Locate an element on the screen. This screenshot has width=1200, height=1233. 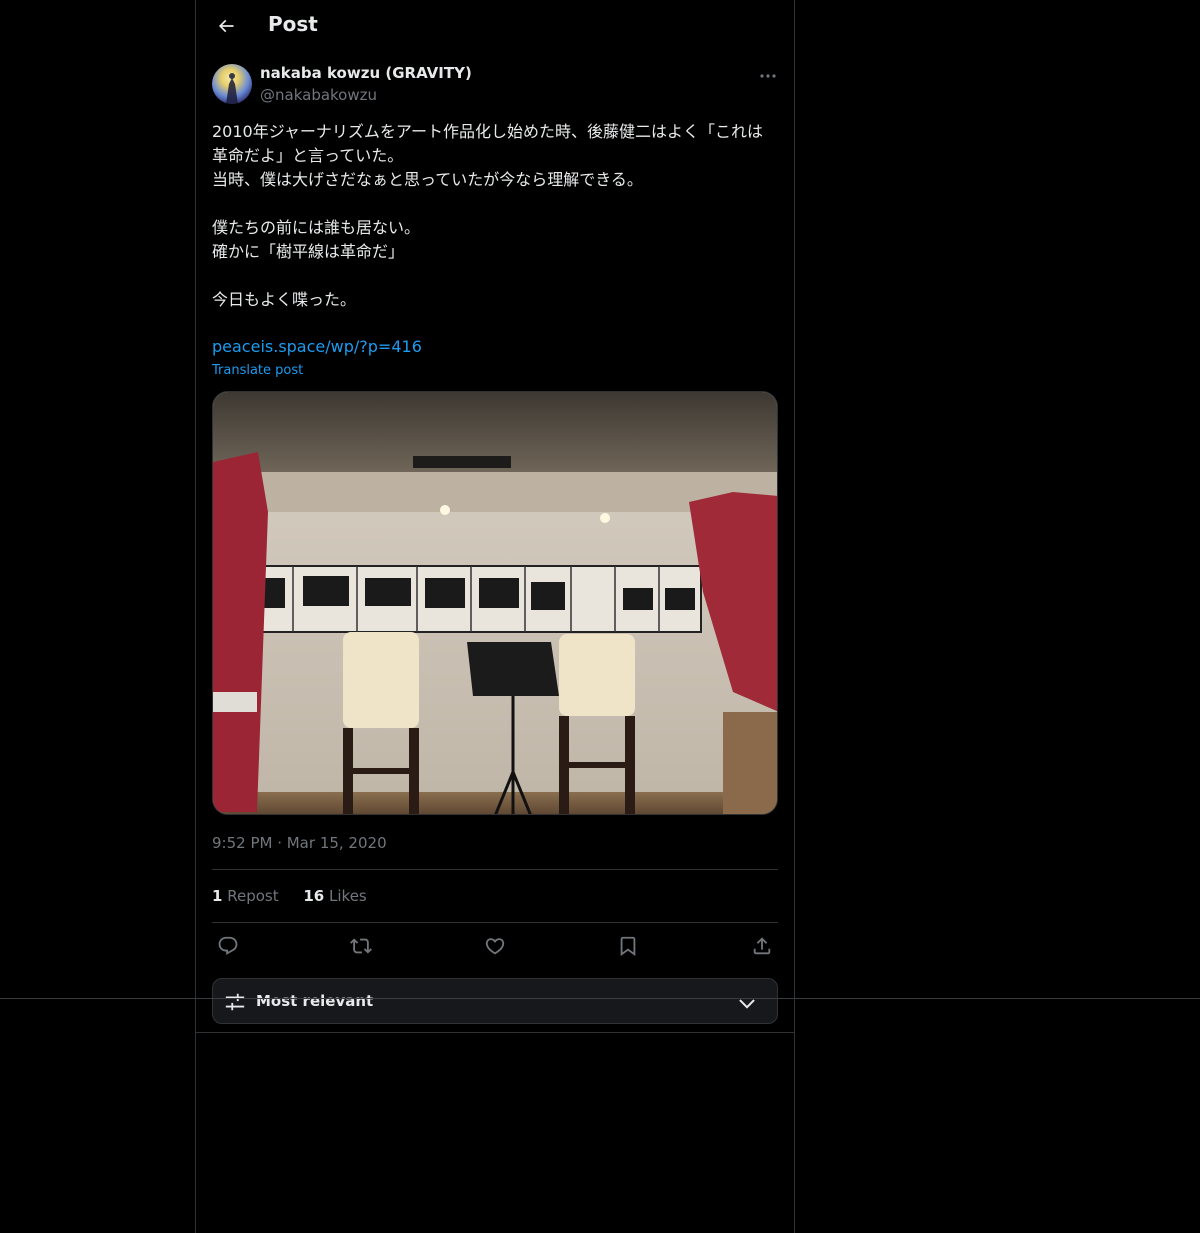
likes-stat: 16 Likes is located at coordinates (334, 896).